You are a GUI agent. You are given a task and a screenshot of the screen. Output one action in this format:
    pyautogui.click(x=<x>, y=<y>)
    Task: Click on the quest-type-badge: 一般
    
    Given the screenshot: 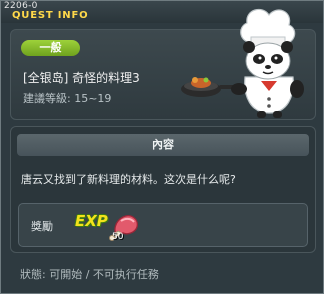 What is the action you would take?
    pyautogui.click(x=50, y=48)
    